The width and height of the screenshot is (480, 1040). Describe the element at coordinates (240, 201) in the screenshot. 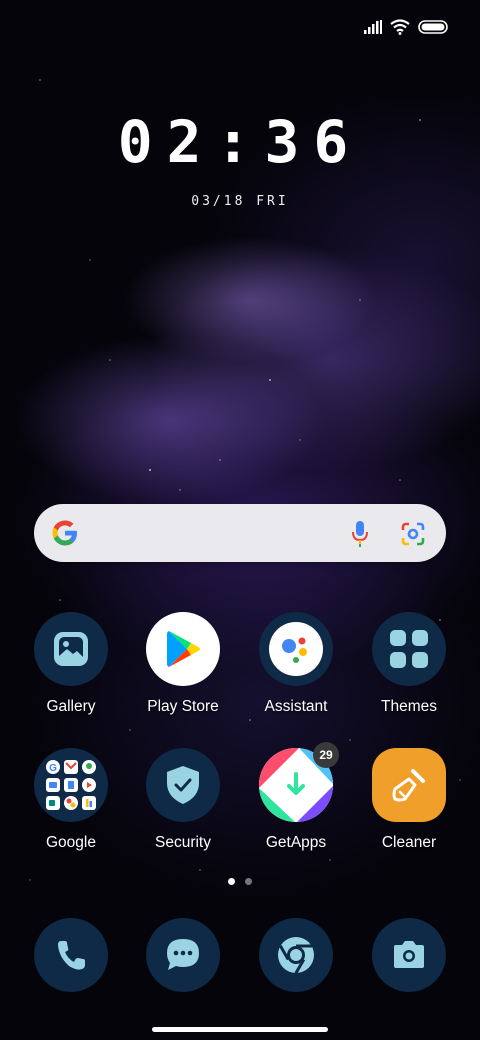

I see `clock-date: 03/18 FRI` at that location.